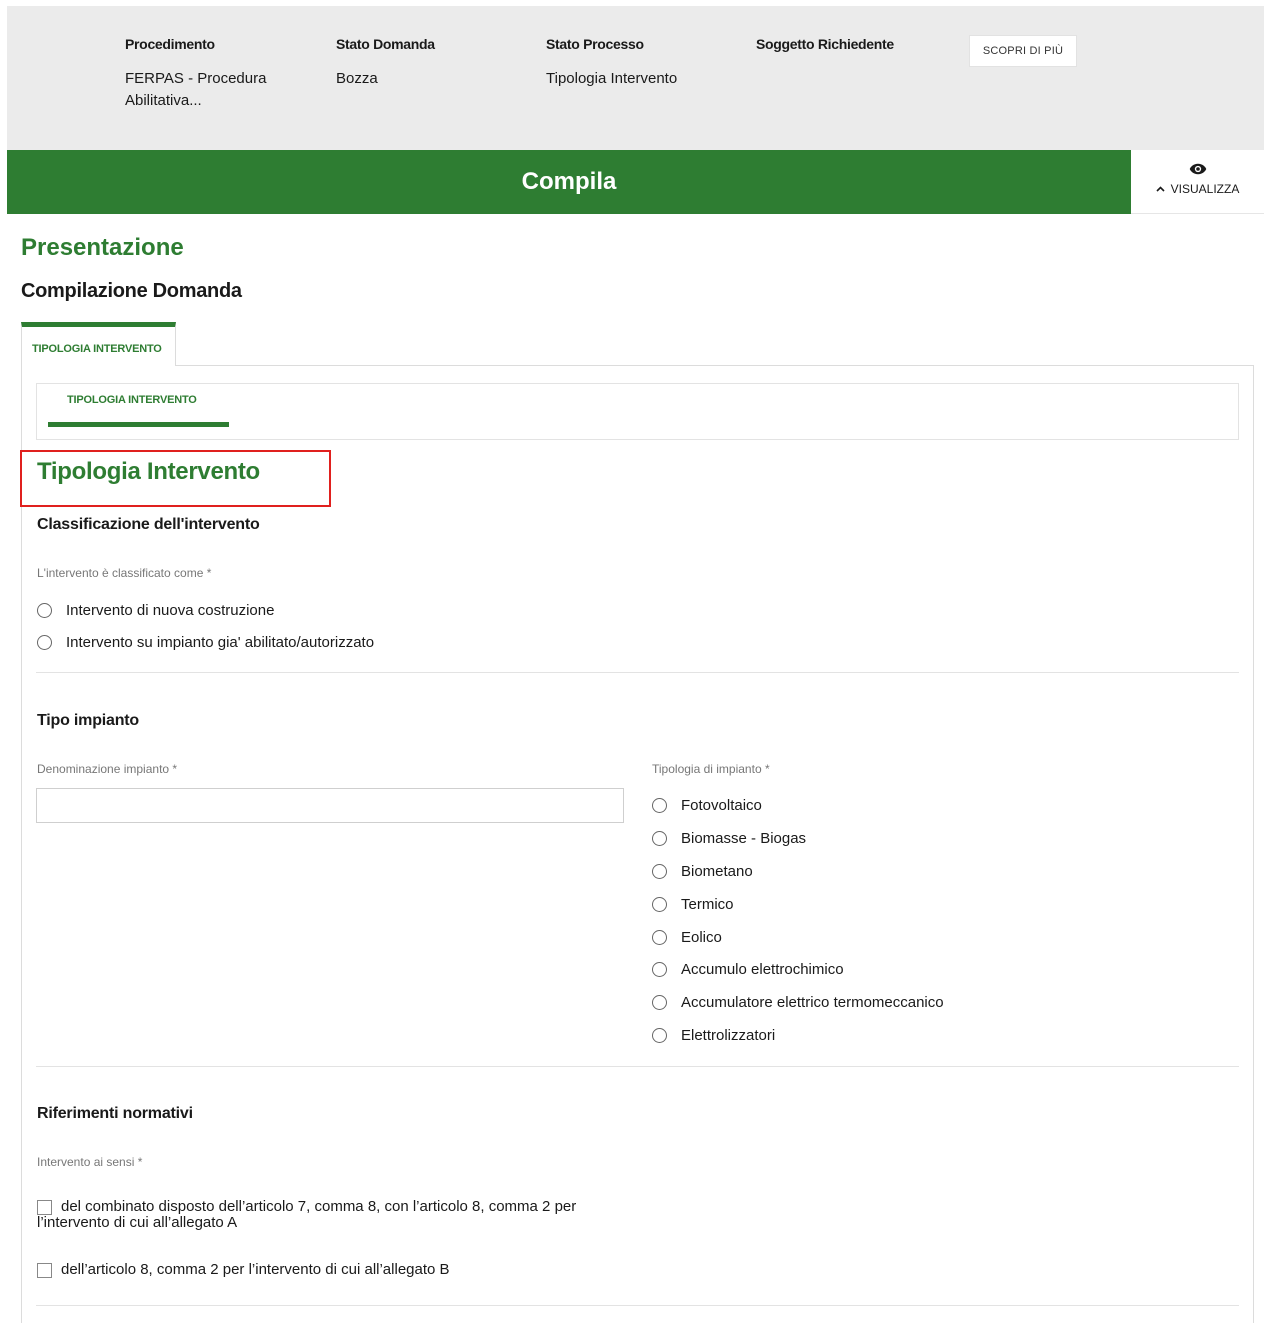 The height and width of the screenshot is (1323, 1264). I want to click on chevron-up-icon, so click(1160, 189).